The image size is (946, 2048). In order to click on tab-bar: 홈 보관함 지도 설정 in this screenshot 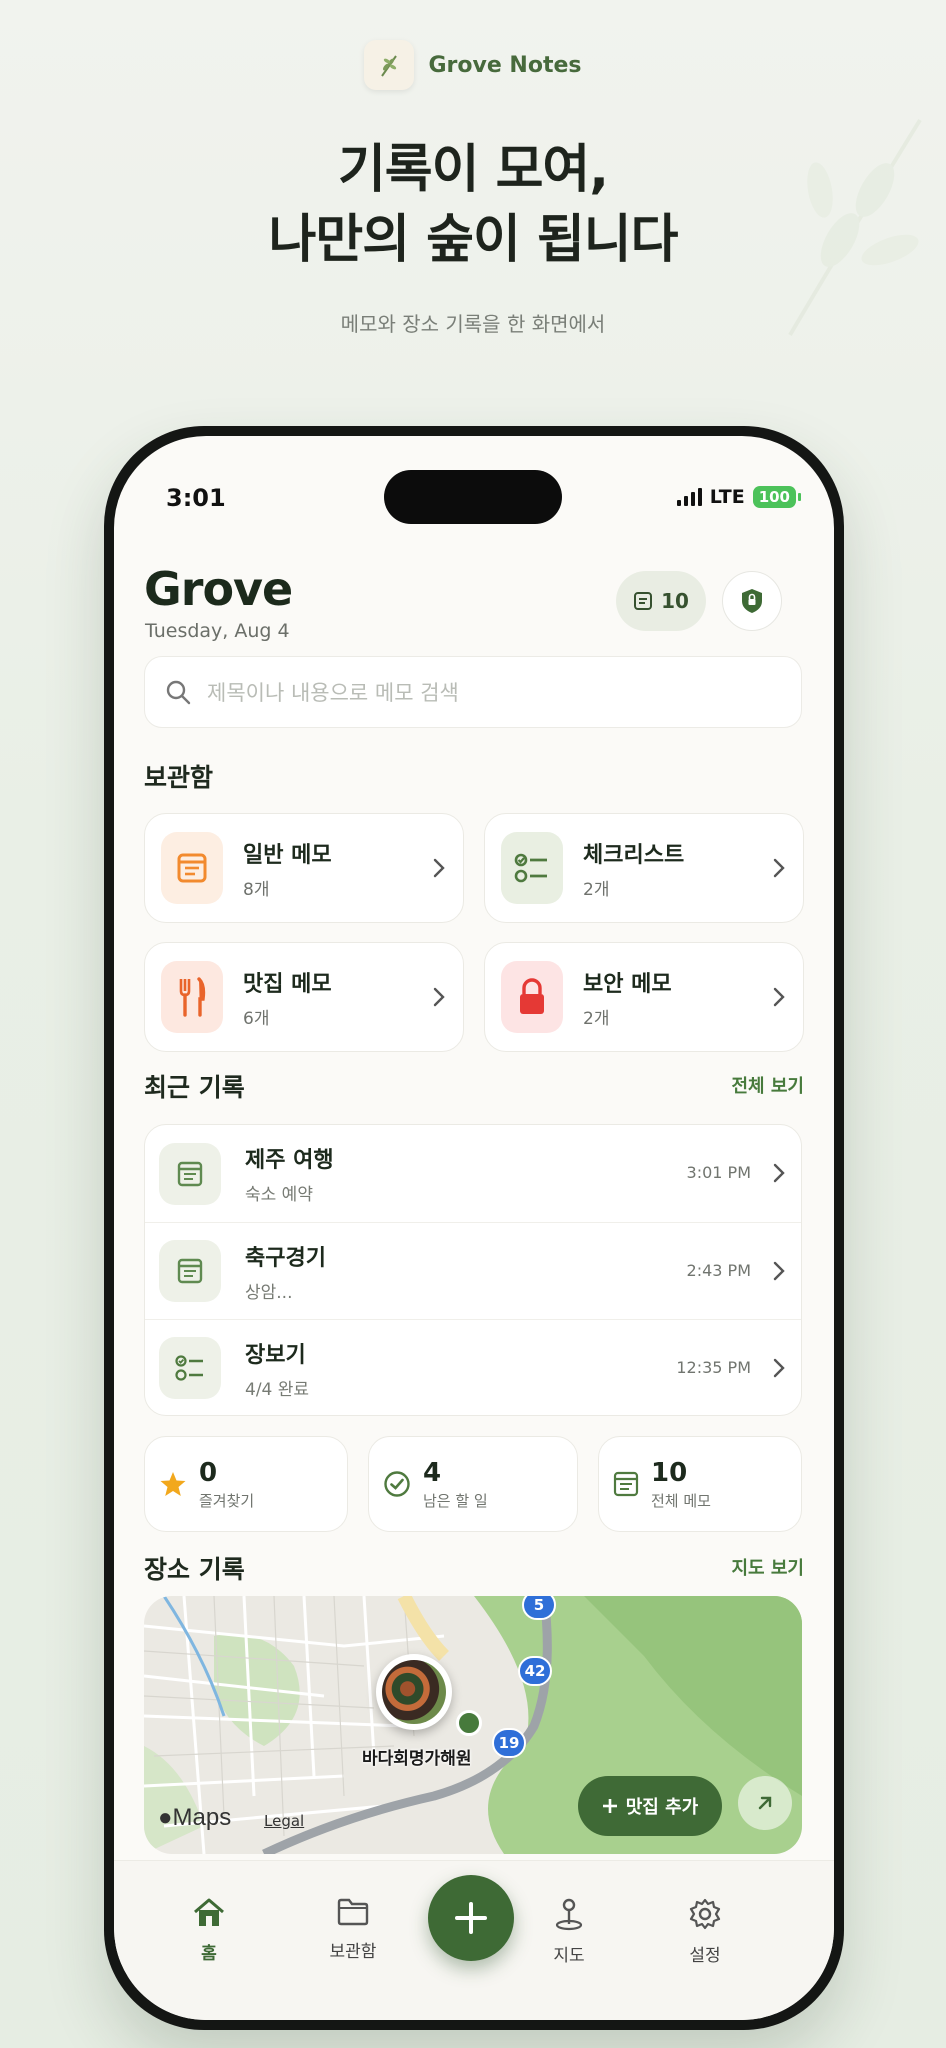, I will do `click(474, 1940)`.